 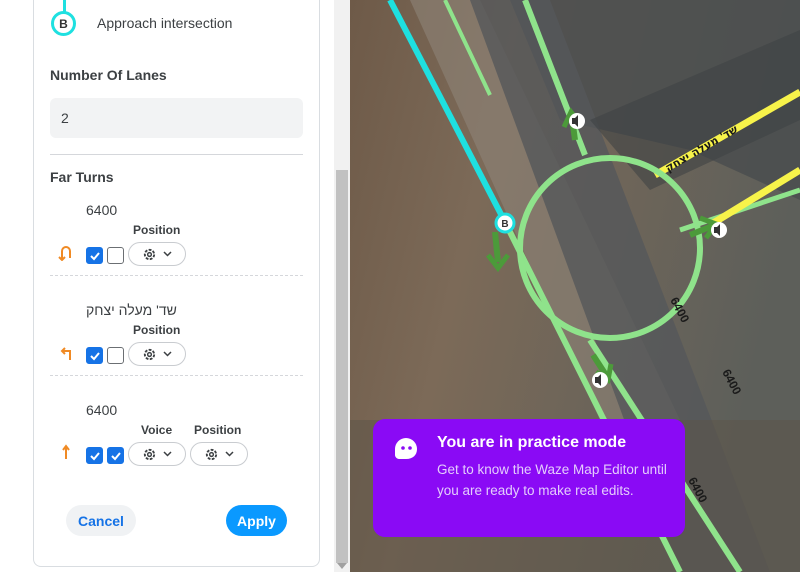 What do you see at coordinates (82, 177) in the screenshot?
I see `far-turns-title: Far Turns` at bounding box center [82, 177].